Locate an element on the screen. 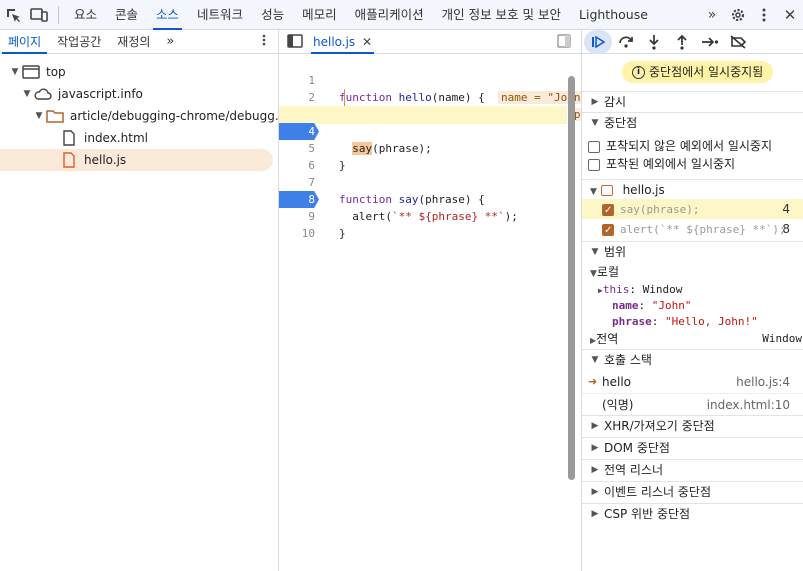 Image resolution: width=803 pixels, height=571 pixels. frame-location: hello.js:4 is located at coordinates (763, 382).